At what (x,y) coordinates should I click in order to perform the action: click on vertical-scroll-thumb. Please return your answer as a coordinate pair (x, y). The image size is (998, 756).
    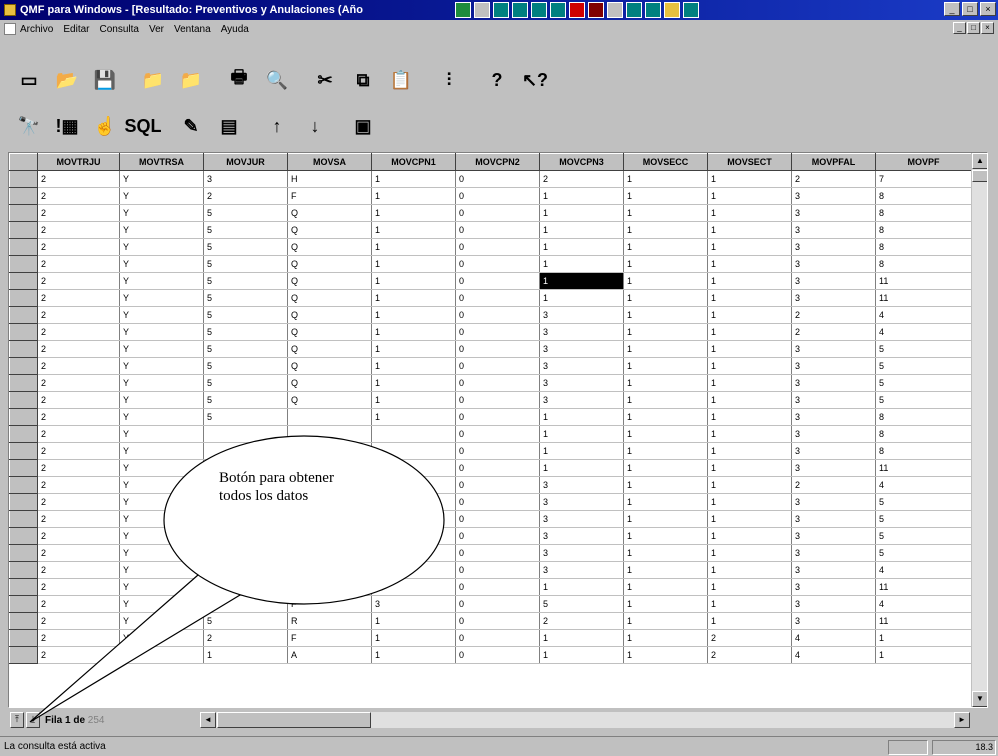
    Looking at the image, I should click on (979, 176).